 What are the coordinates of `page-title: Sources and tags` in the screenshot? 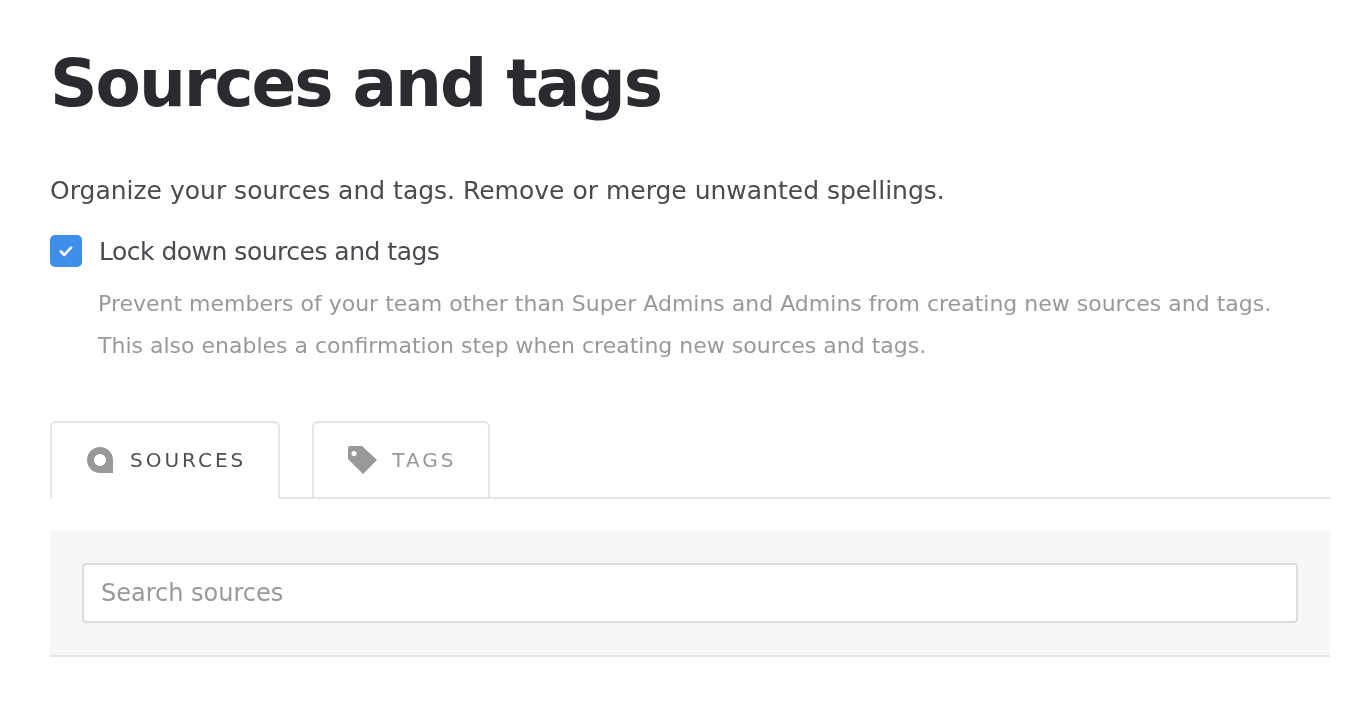 It's located at (356, 84).